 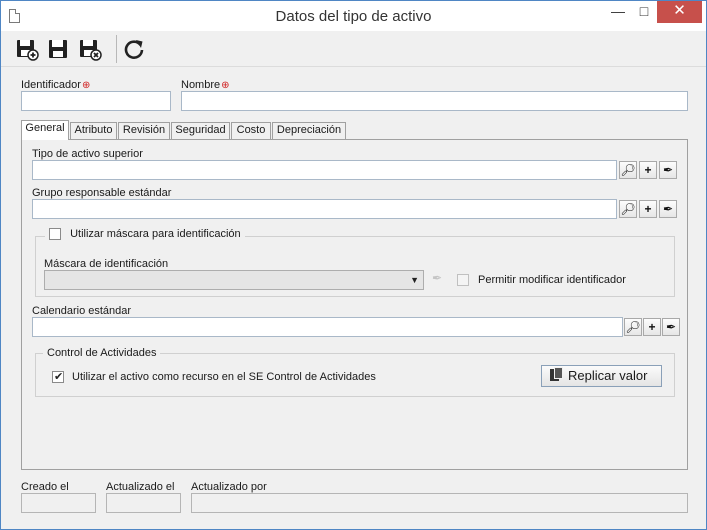 I want to click on toolbar, so click(x=353, y=49).